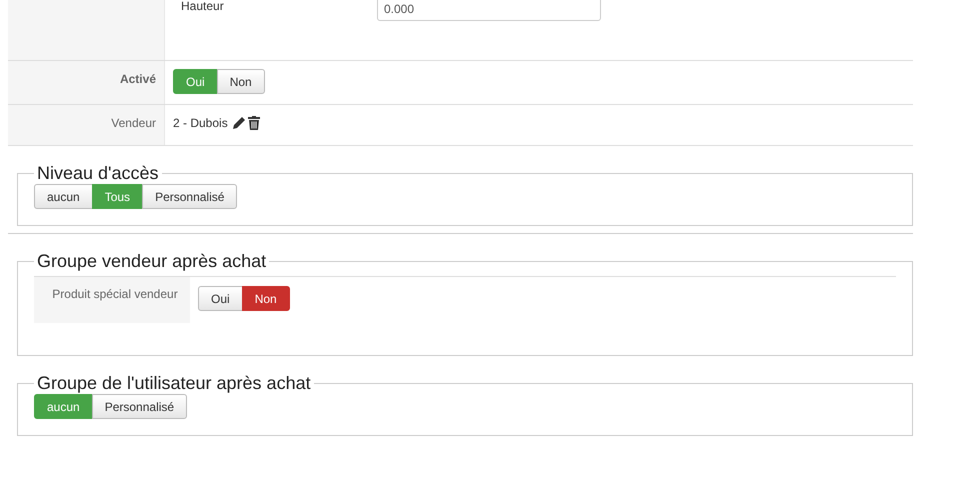  I want to click on section-title: Groupe de l'utilisateur après achat, so click(174, 383).